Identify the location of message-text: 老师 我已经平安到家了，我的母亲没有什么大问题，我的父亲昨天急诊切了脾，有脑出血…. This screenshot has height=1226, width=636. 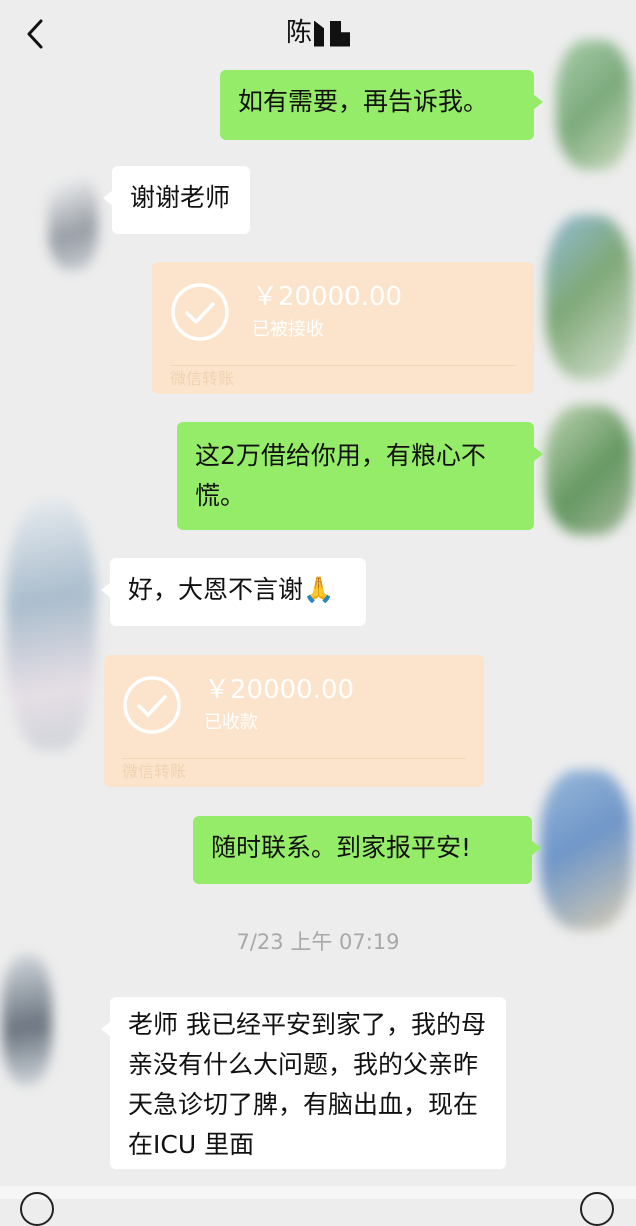
(307, 1084).